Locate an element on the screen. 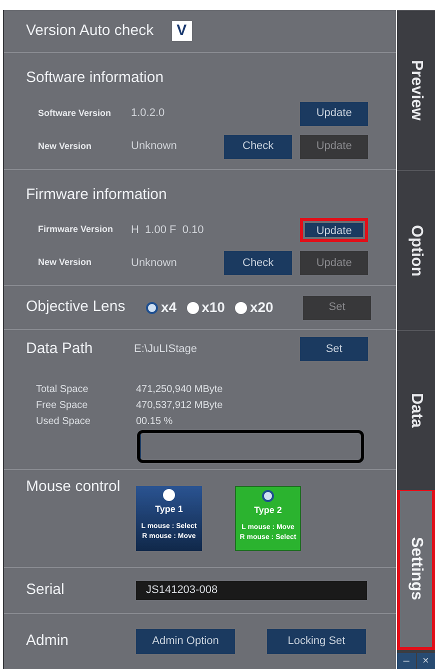 The height and width of the screenshot is (669, 435). field-label: Software Version is located at coordinates (74, 113).